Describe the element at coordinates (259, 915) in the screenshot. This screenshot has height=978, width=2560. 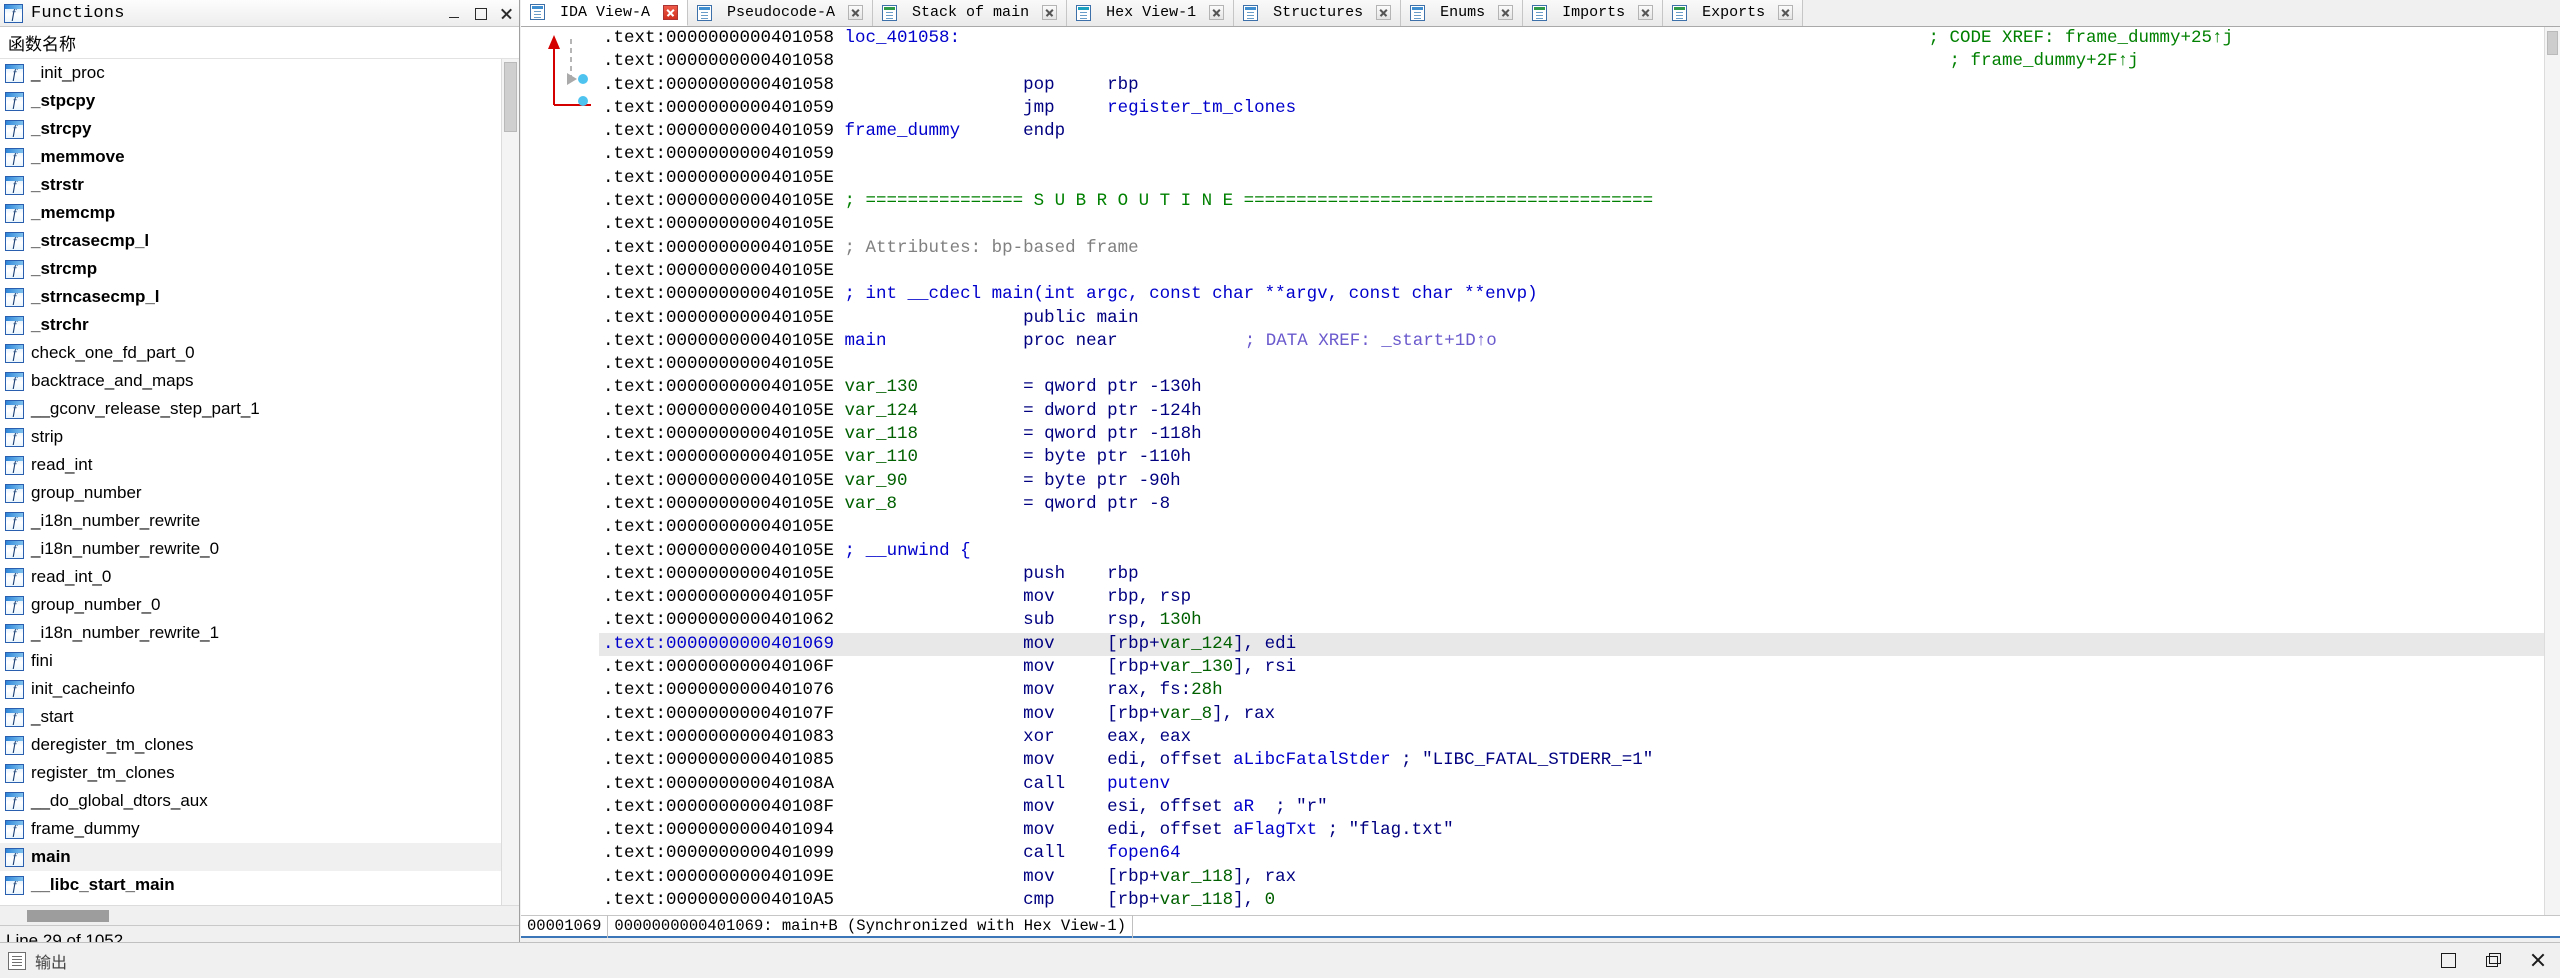
I see `functions-horizontal-scrollbar` at that location.